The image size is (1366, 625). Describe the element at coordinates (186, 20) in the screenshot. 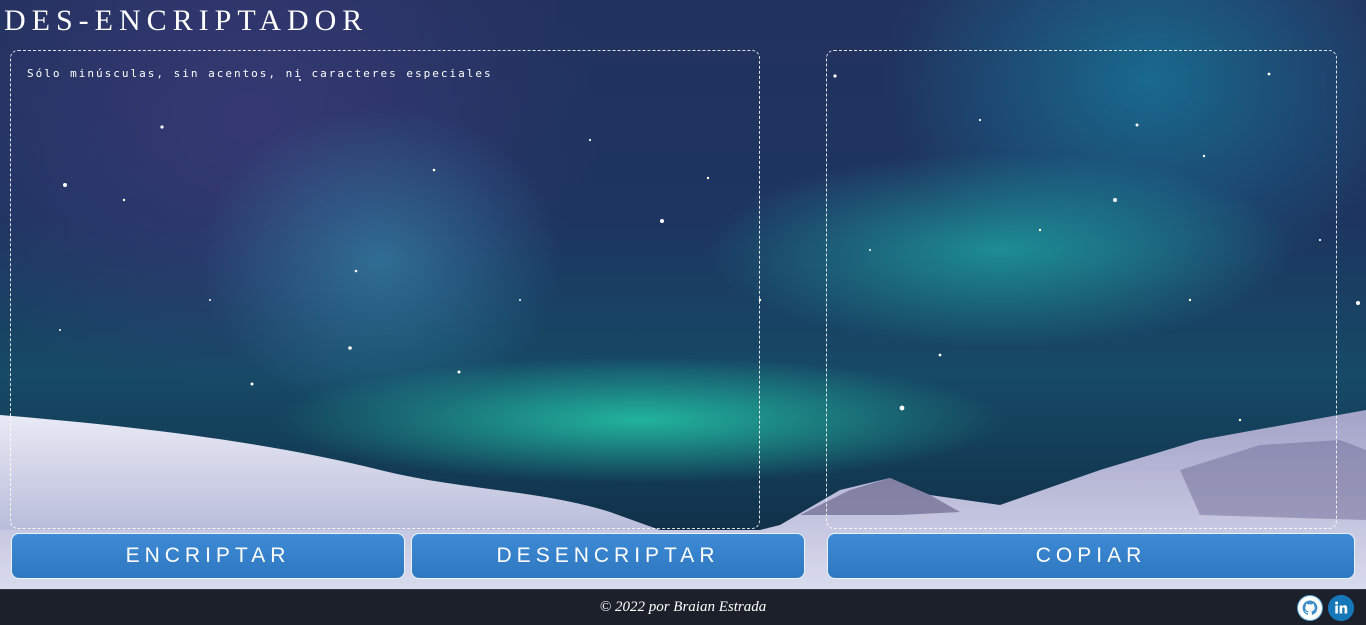

I see `page-title: DES-ENCRIPTADOR` at that location.